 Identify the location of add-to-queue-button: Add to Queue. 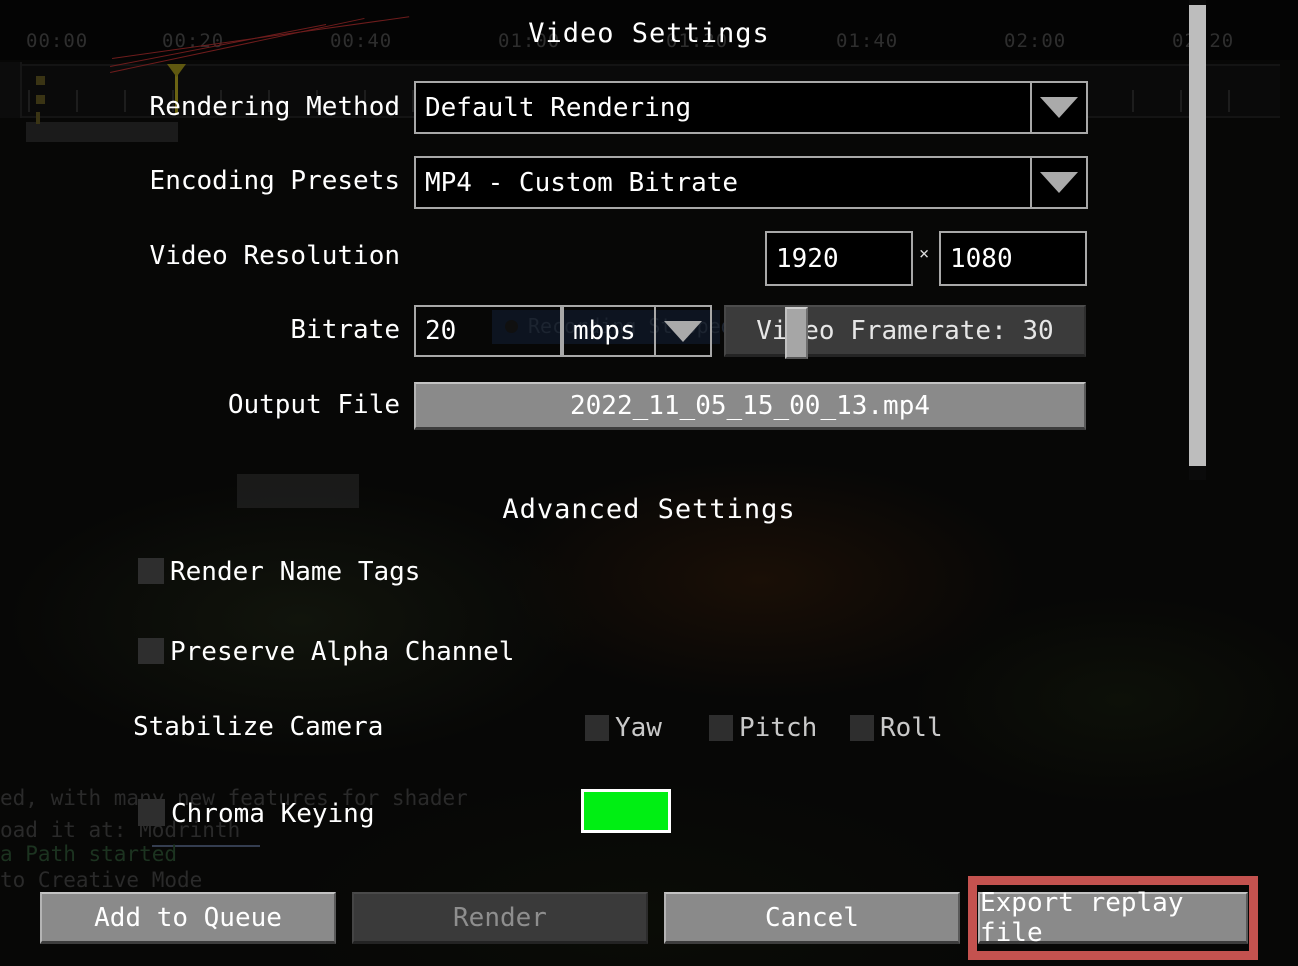
(188, 918).